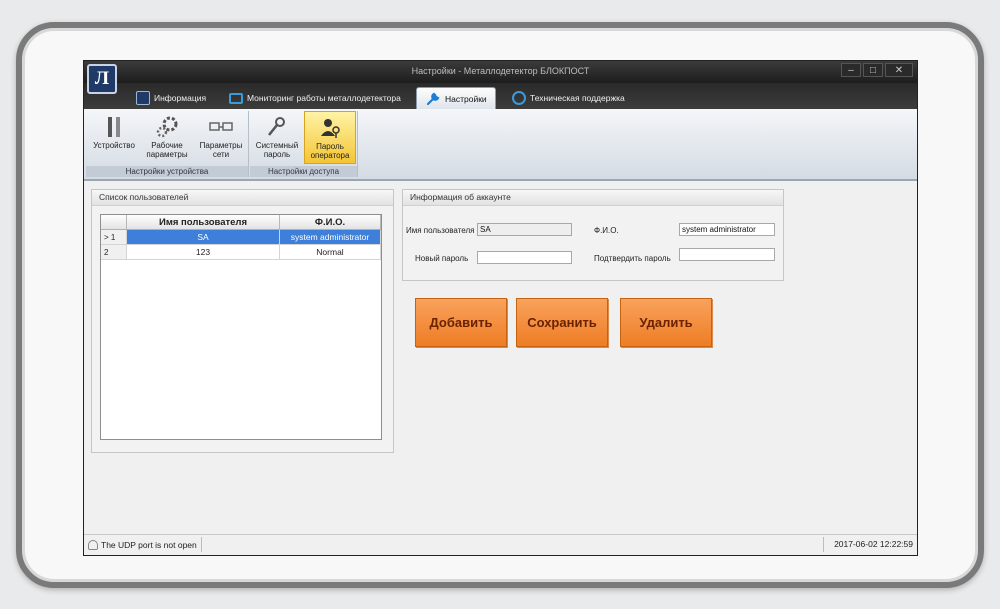 The height and width of the screenshot is (609, 1000). Describe the element at coordinates (330, 222) in the screenshot. I see `column-header-fio: Ф.И.О.` at that location.